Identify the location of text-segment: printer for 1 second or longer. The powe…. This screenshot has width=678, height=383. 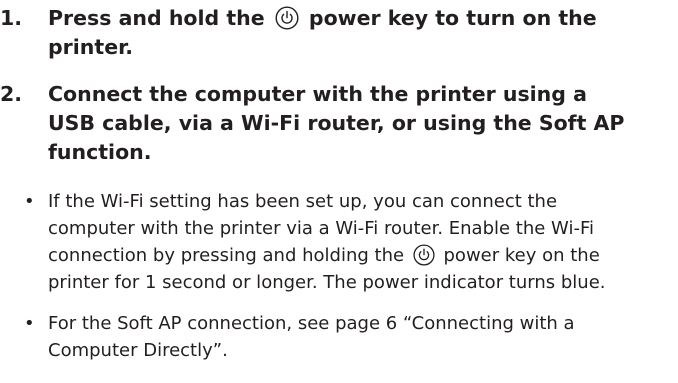
(327, 282).